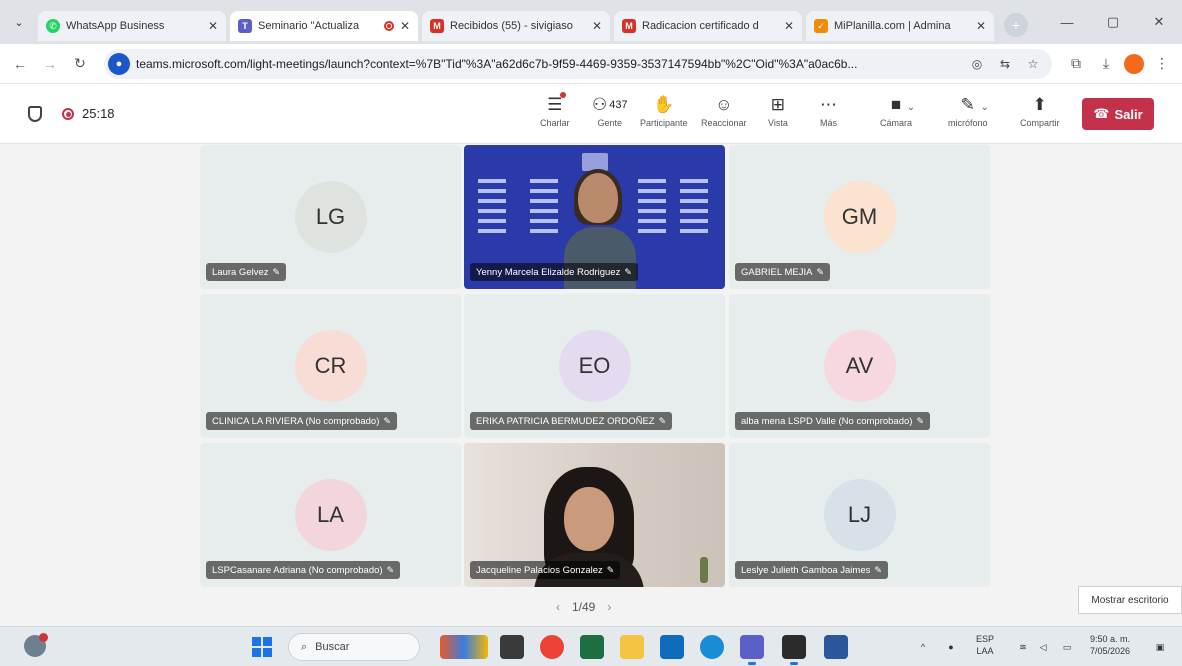 This screenshot has height=666, width=1182. I want to click on view-button: ⊞ Vista, so click(778, 114).